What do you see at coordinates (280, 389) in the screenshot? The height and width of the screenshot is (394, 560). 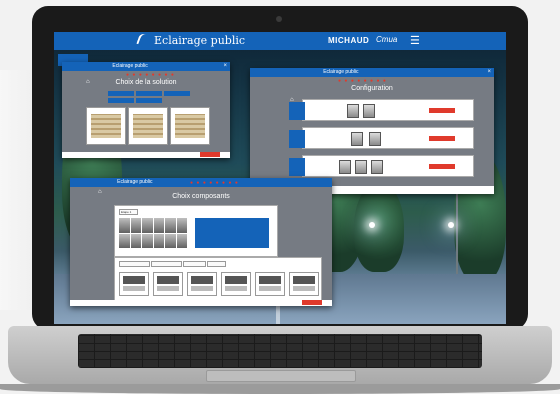 I see `laptop-lip` at bounding box center [280, 389].